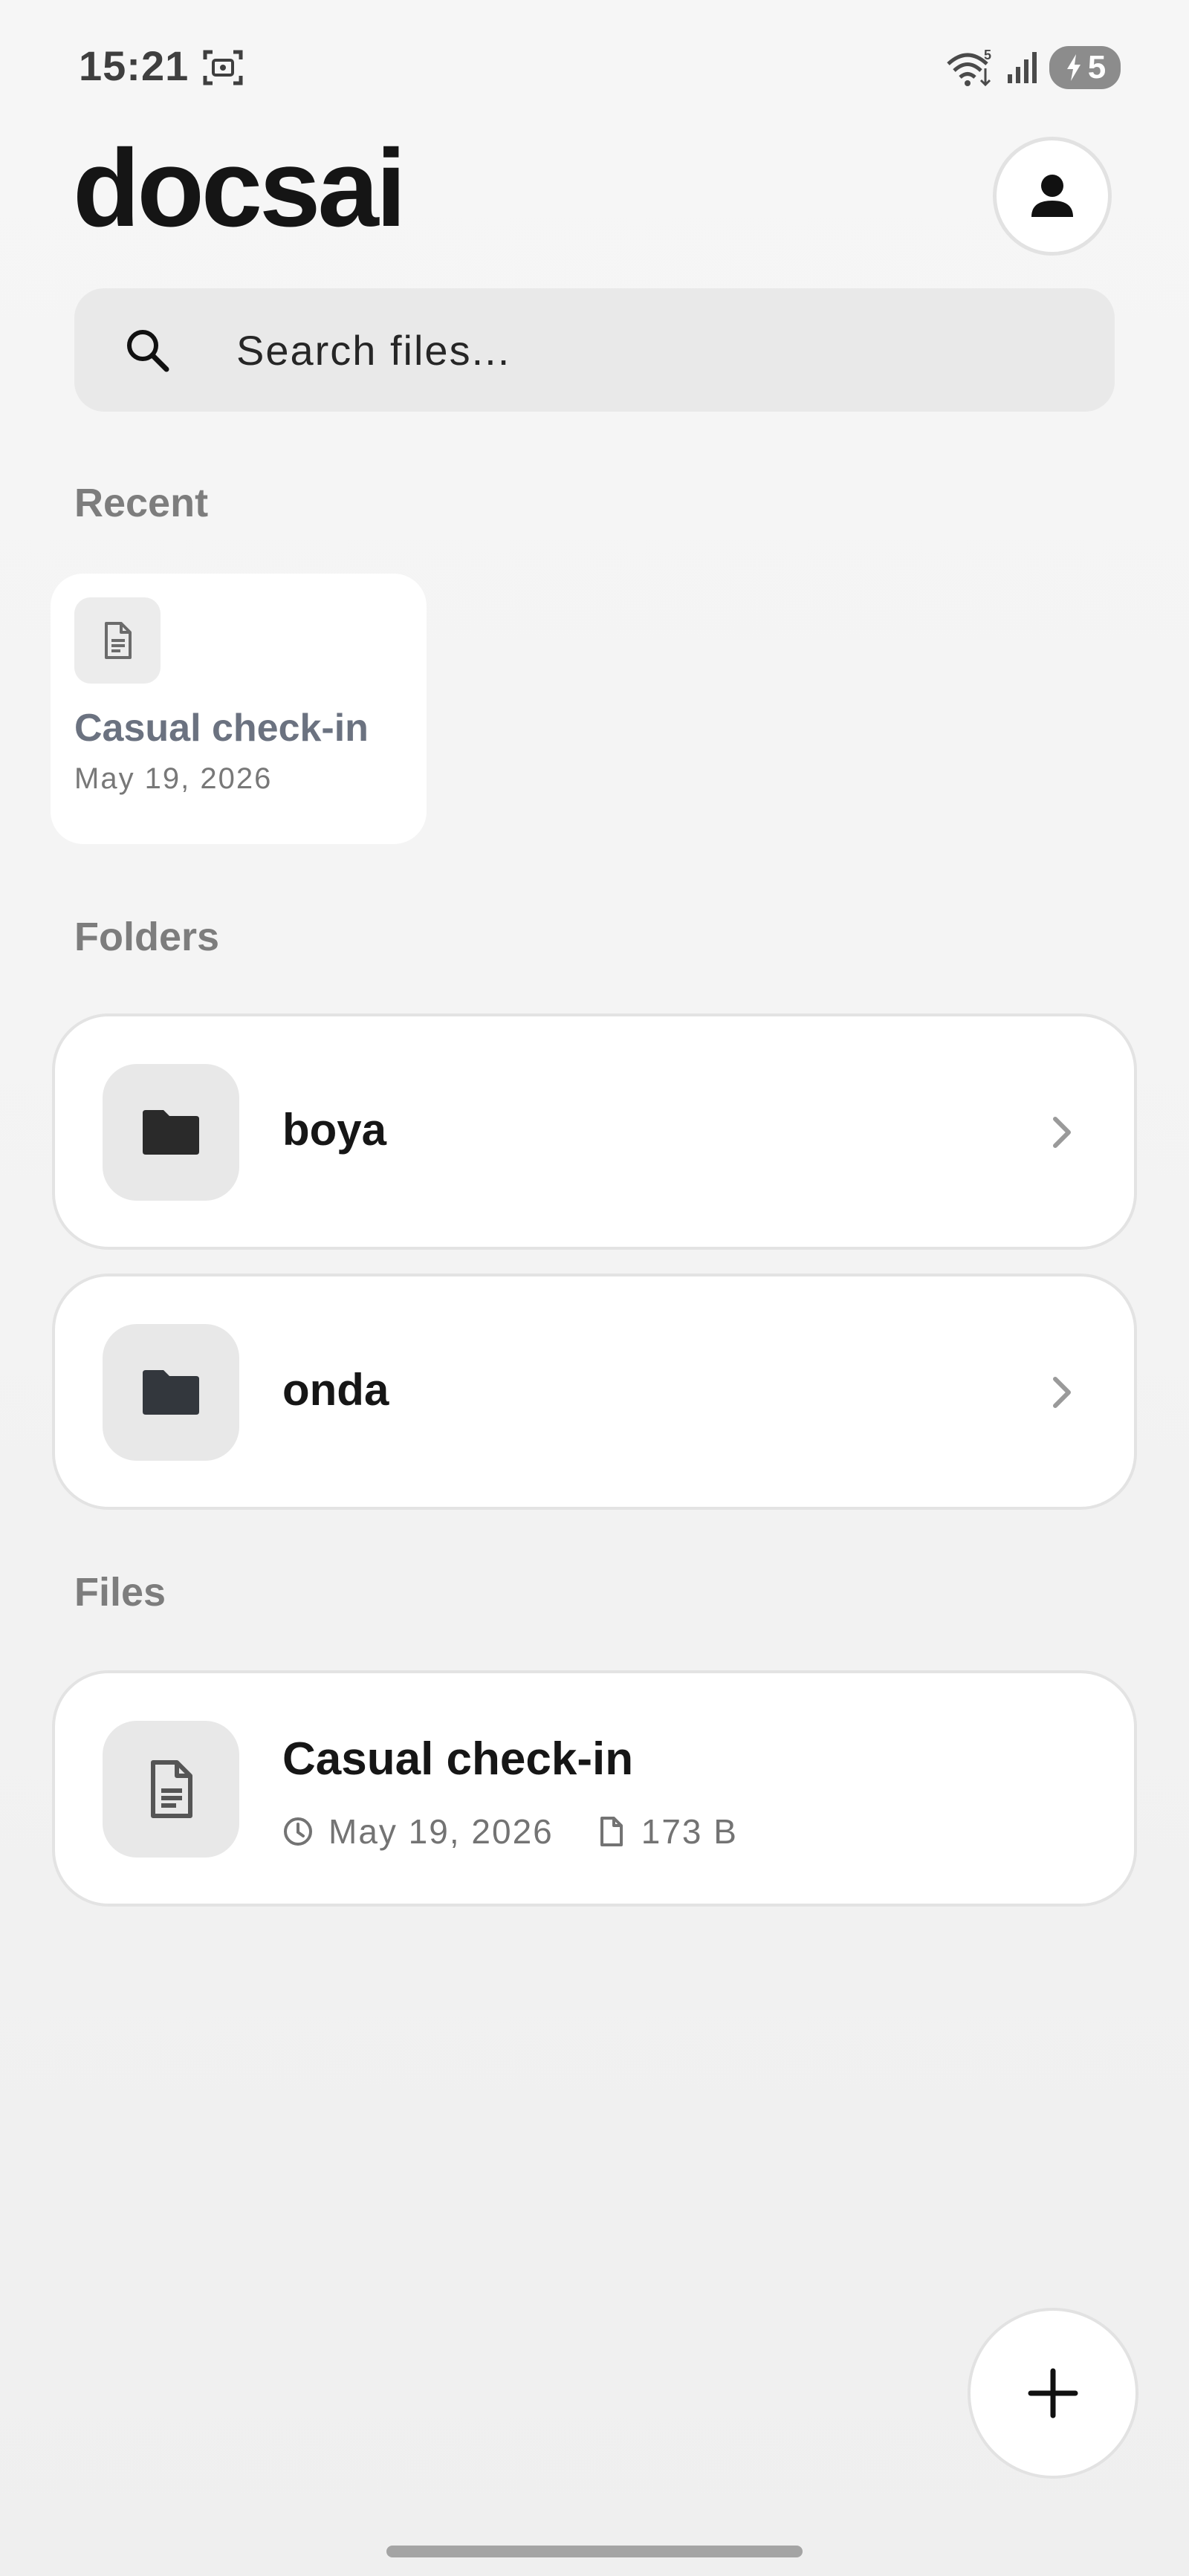 Image resolution: width=1189 pixels, height=2576 pixels. What do you see at coordinates (147, 937) in the screenshot?
I see `section-label-folders: Folders` at bounding box center [147, 937].